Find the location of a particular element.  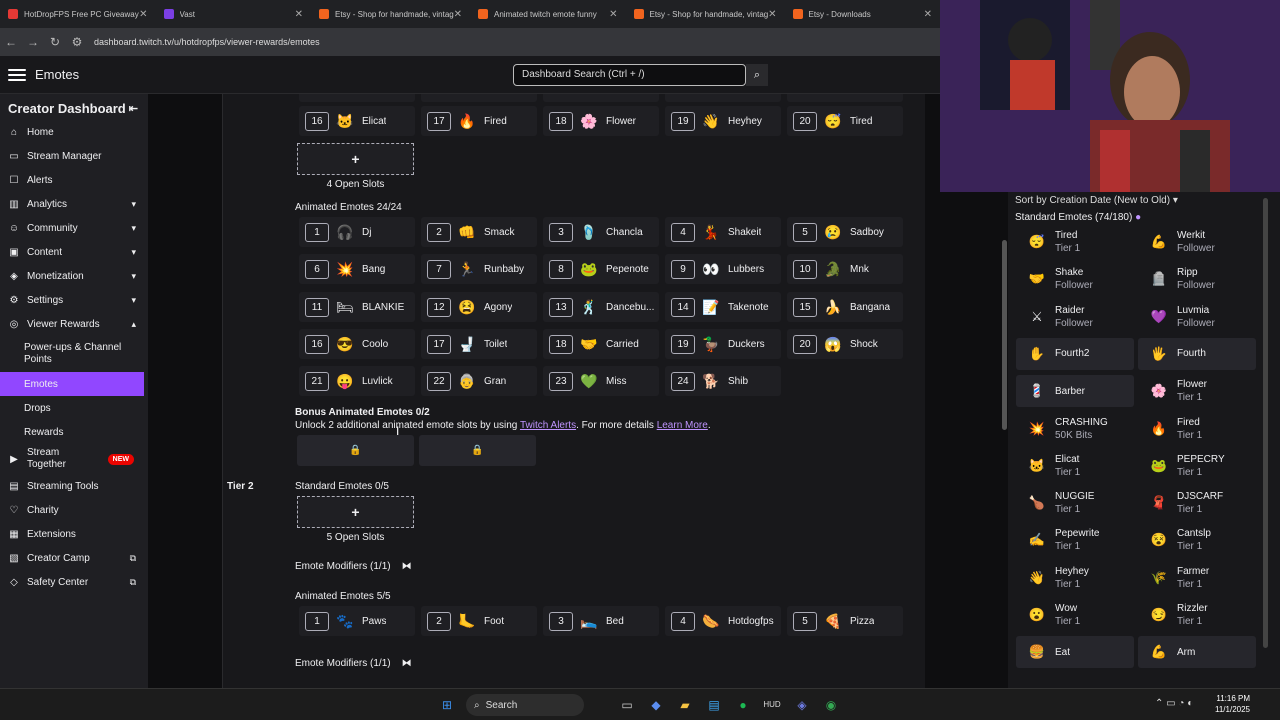

emote-card: 19 👋 Heyhey is located at coordinates (723, 121).